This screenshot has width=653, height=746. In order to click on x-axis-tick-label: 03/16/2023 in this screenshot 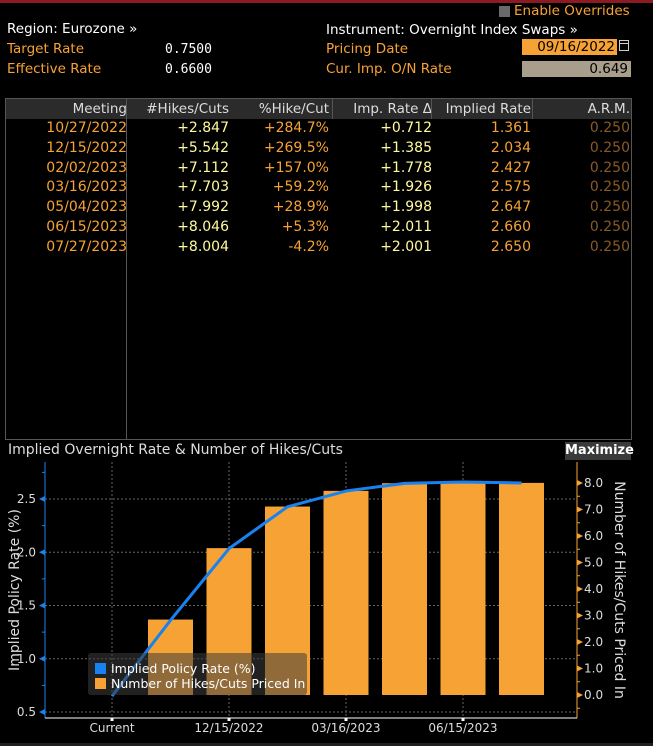, I will do `click(345, 728)`.